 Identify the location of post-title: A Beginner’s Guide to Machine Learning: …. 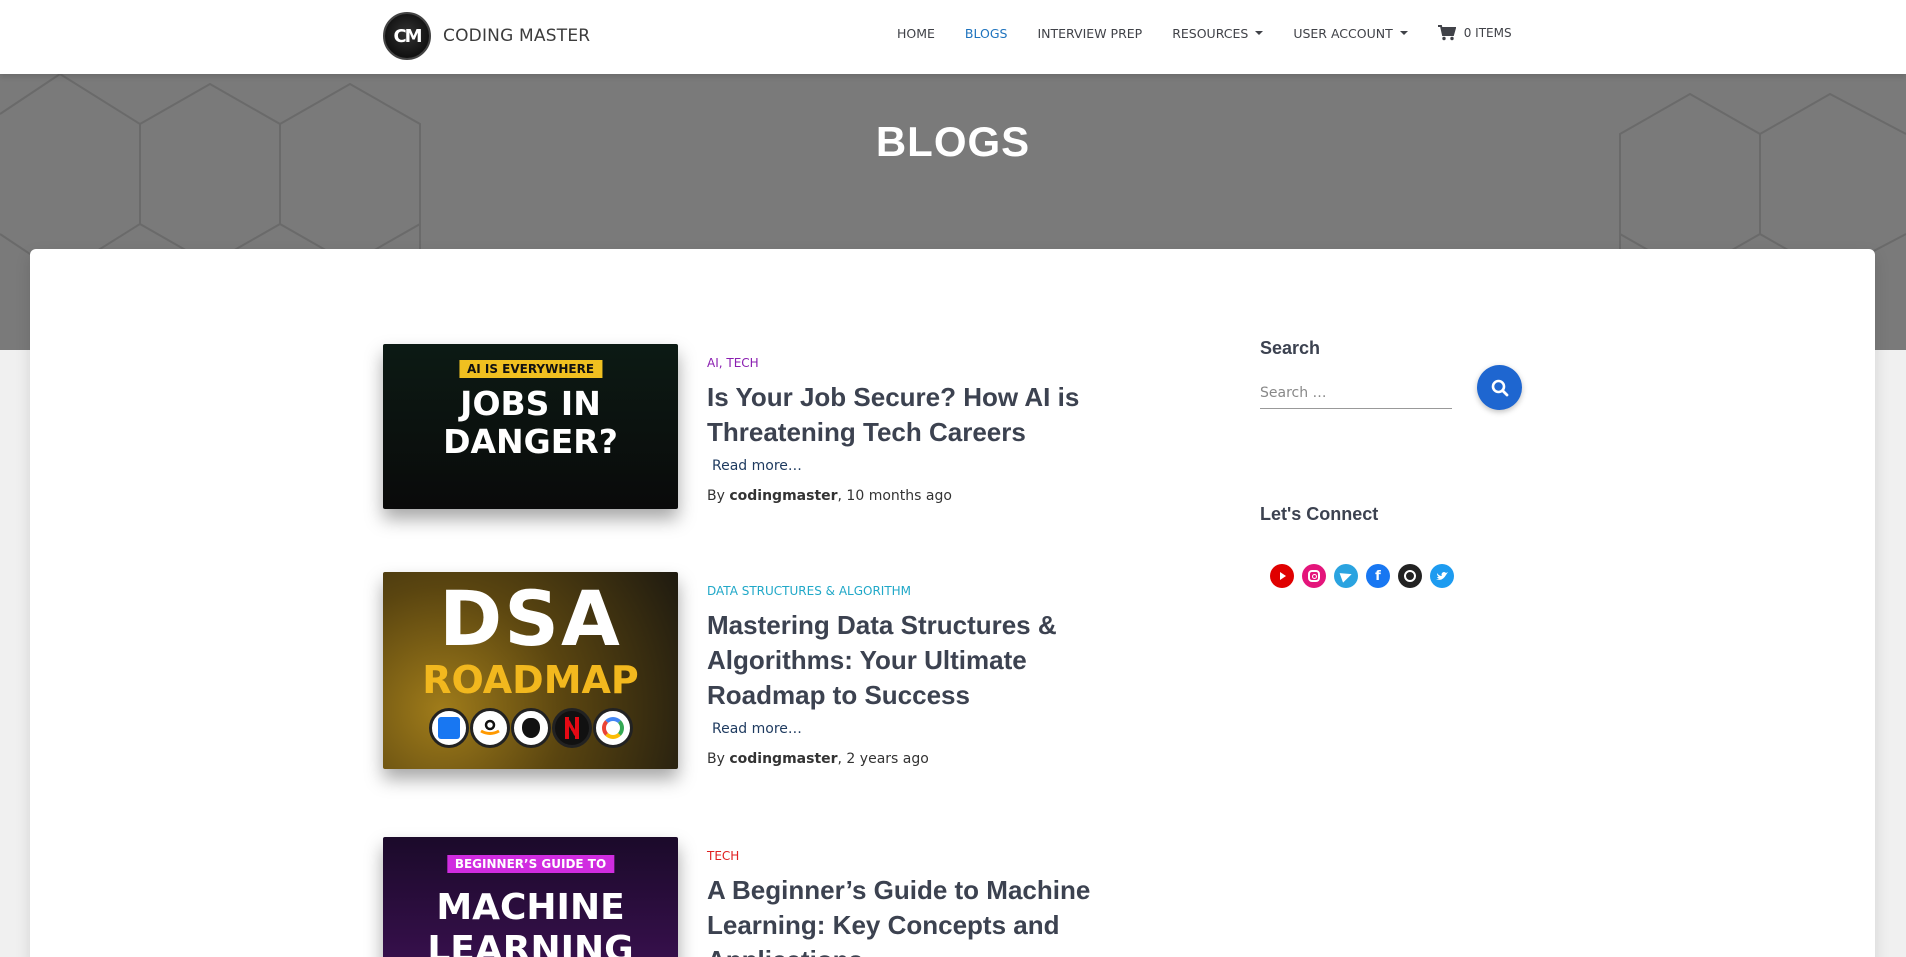
(907, 915).